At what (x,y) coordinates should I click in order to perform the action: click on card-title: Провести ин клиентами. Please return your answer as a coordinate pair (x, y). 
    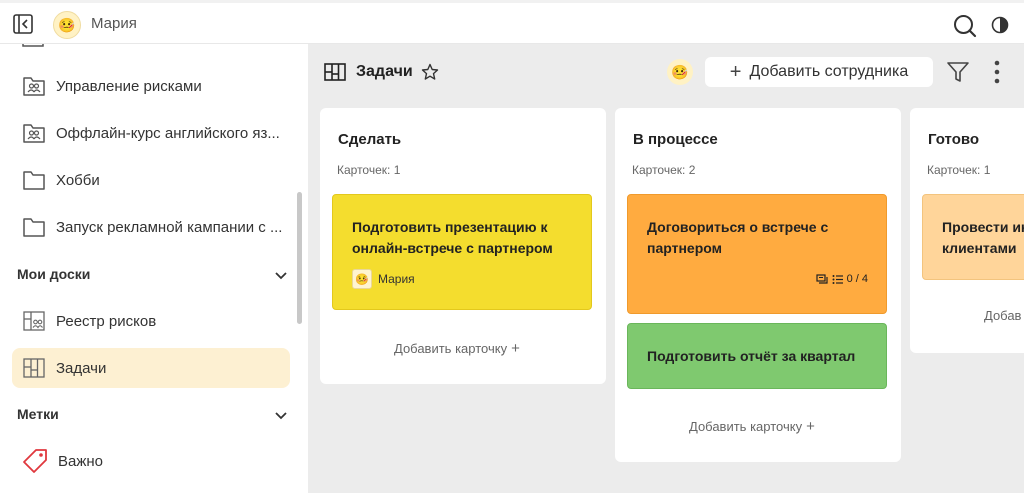
    Looking at the image, I should click on (983, 237).